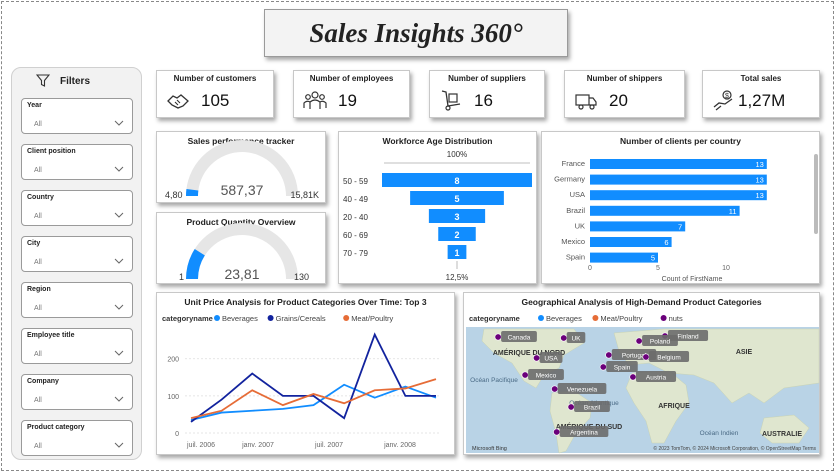 This screenshot has width=836, height=473. I want to click on bar-uk, so click(638, 226).